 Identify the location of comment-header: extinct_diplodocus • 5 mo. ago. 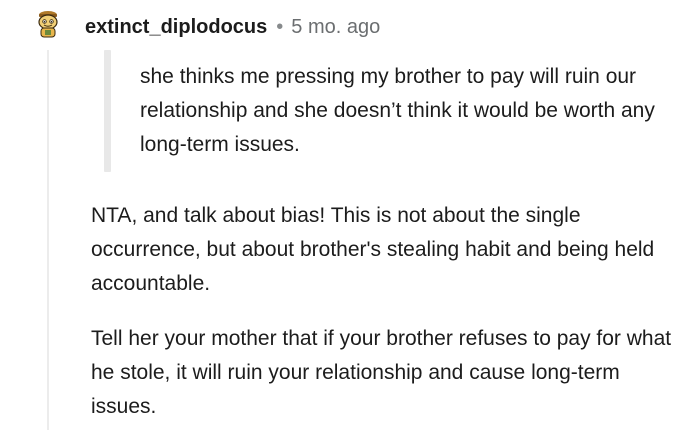
(232, 27).